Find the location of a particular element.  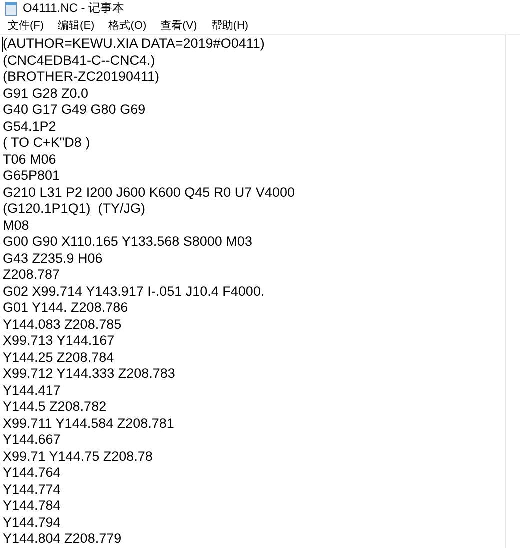

text-cursor is located at coordinates (2, 44).